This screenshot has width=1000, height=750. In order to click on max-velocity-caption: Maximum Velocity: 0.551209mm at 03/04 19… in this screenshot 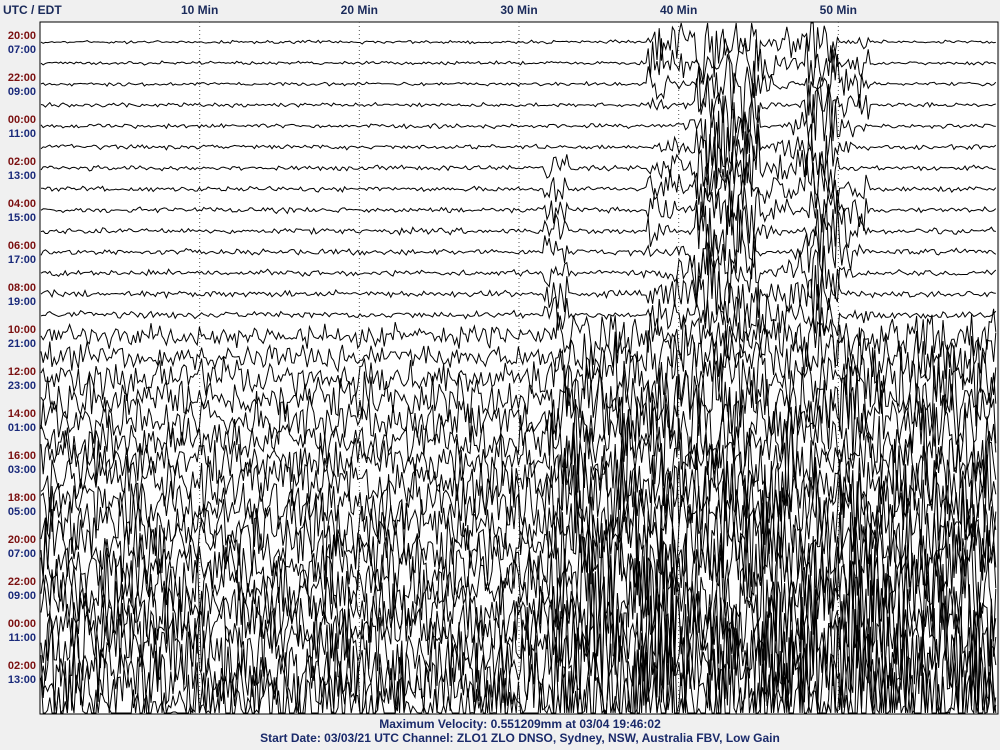, I will do `click(520, 724)`.